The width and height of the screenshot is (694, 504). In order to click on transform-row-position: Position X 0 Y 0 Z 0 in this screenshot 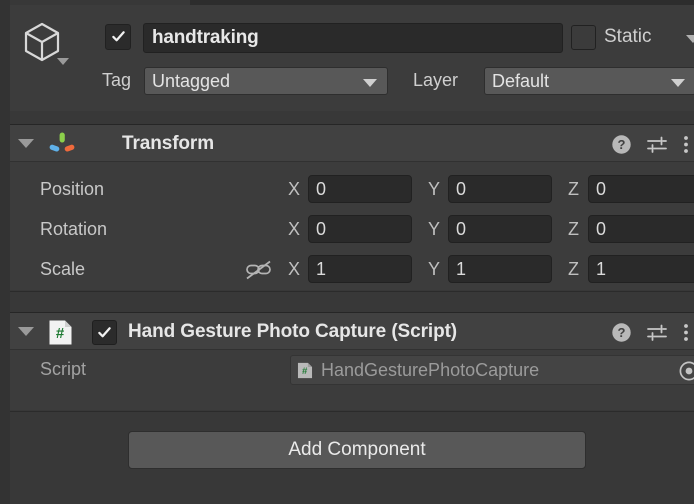, I will do `click(352, 190)`.